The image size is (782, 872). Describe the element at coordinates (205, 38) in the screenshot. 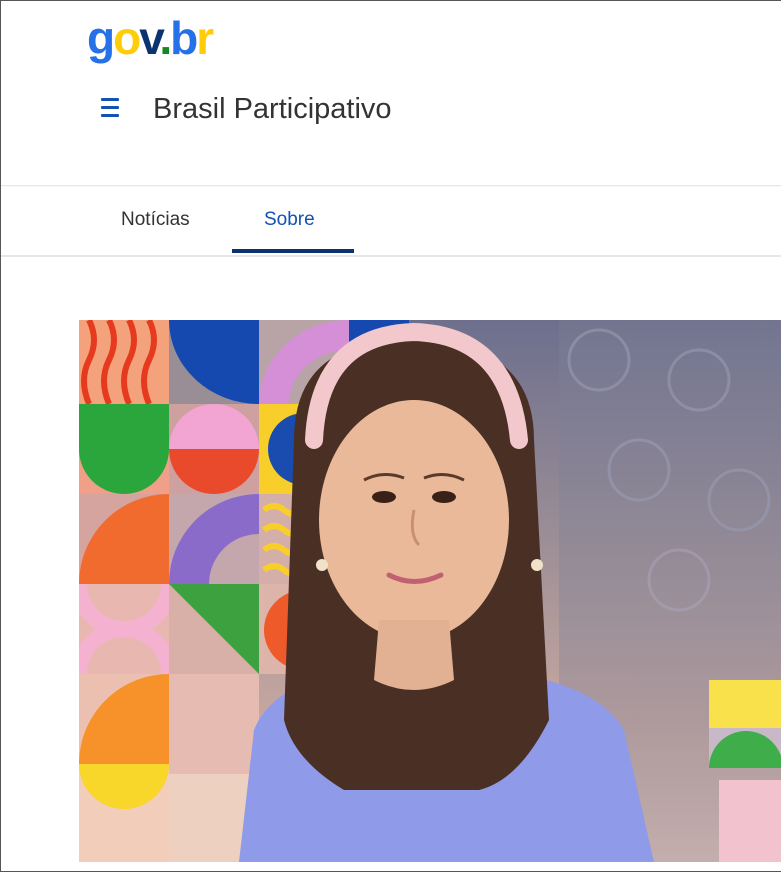

I see `logo-letter-r: r` at that location.